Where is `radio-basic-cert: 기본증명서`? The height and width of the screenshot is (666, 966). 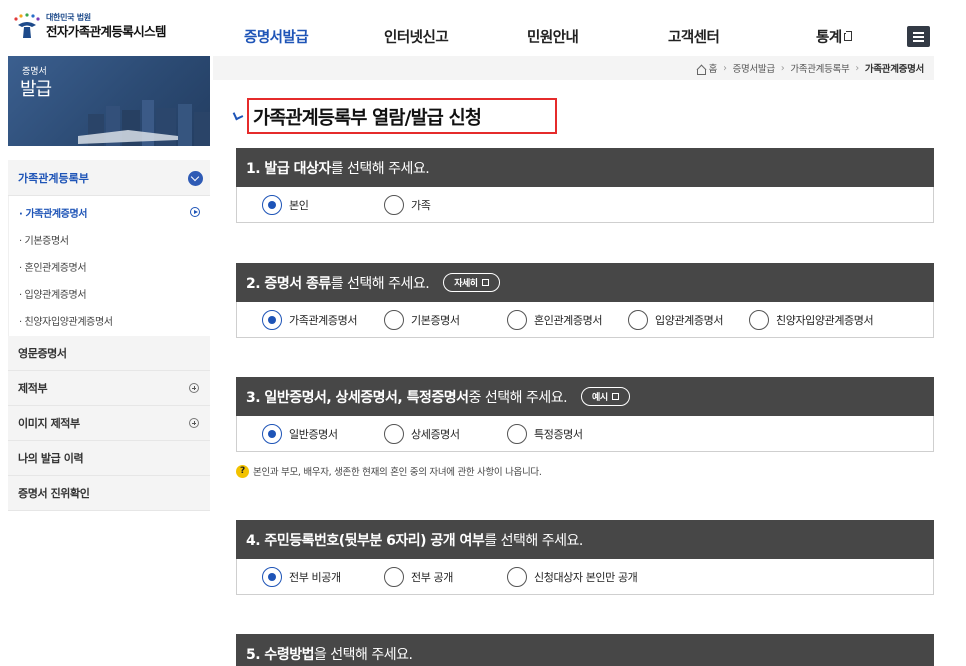
radio-basic-cert: 기본증명서 is located at coordinates (422, 320).